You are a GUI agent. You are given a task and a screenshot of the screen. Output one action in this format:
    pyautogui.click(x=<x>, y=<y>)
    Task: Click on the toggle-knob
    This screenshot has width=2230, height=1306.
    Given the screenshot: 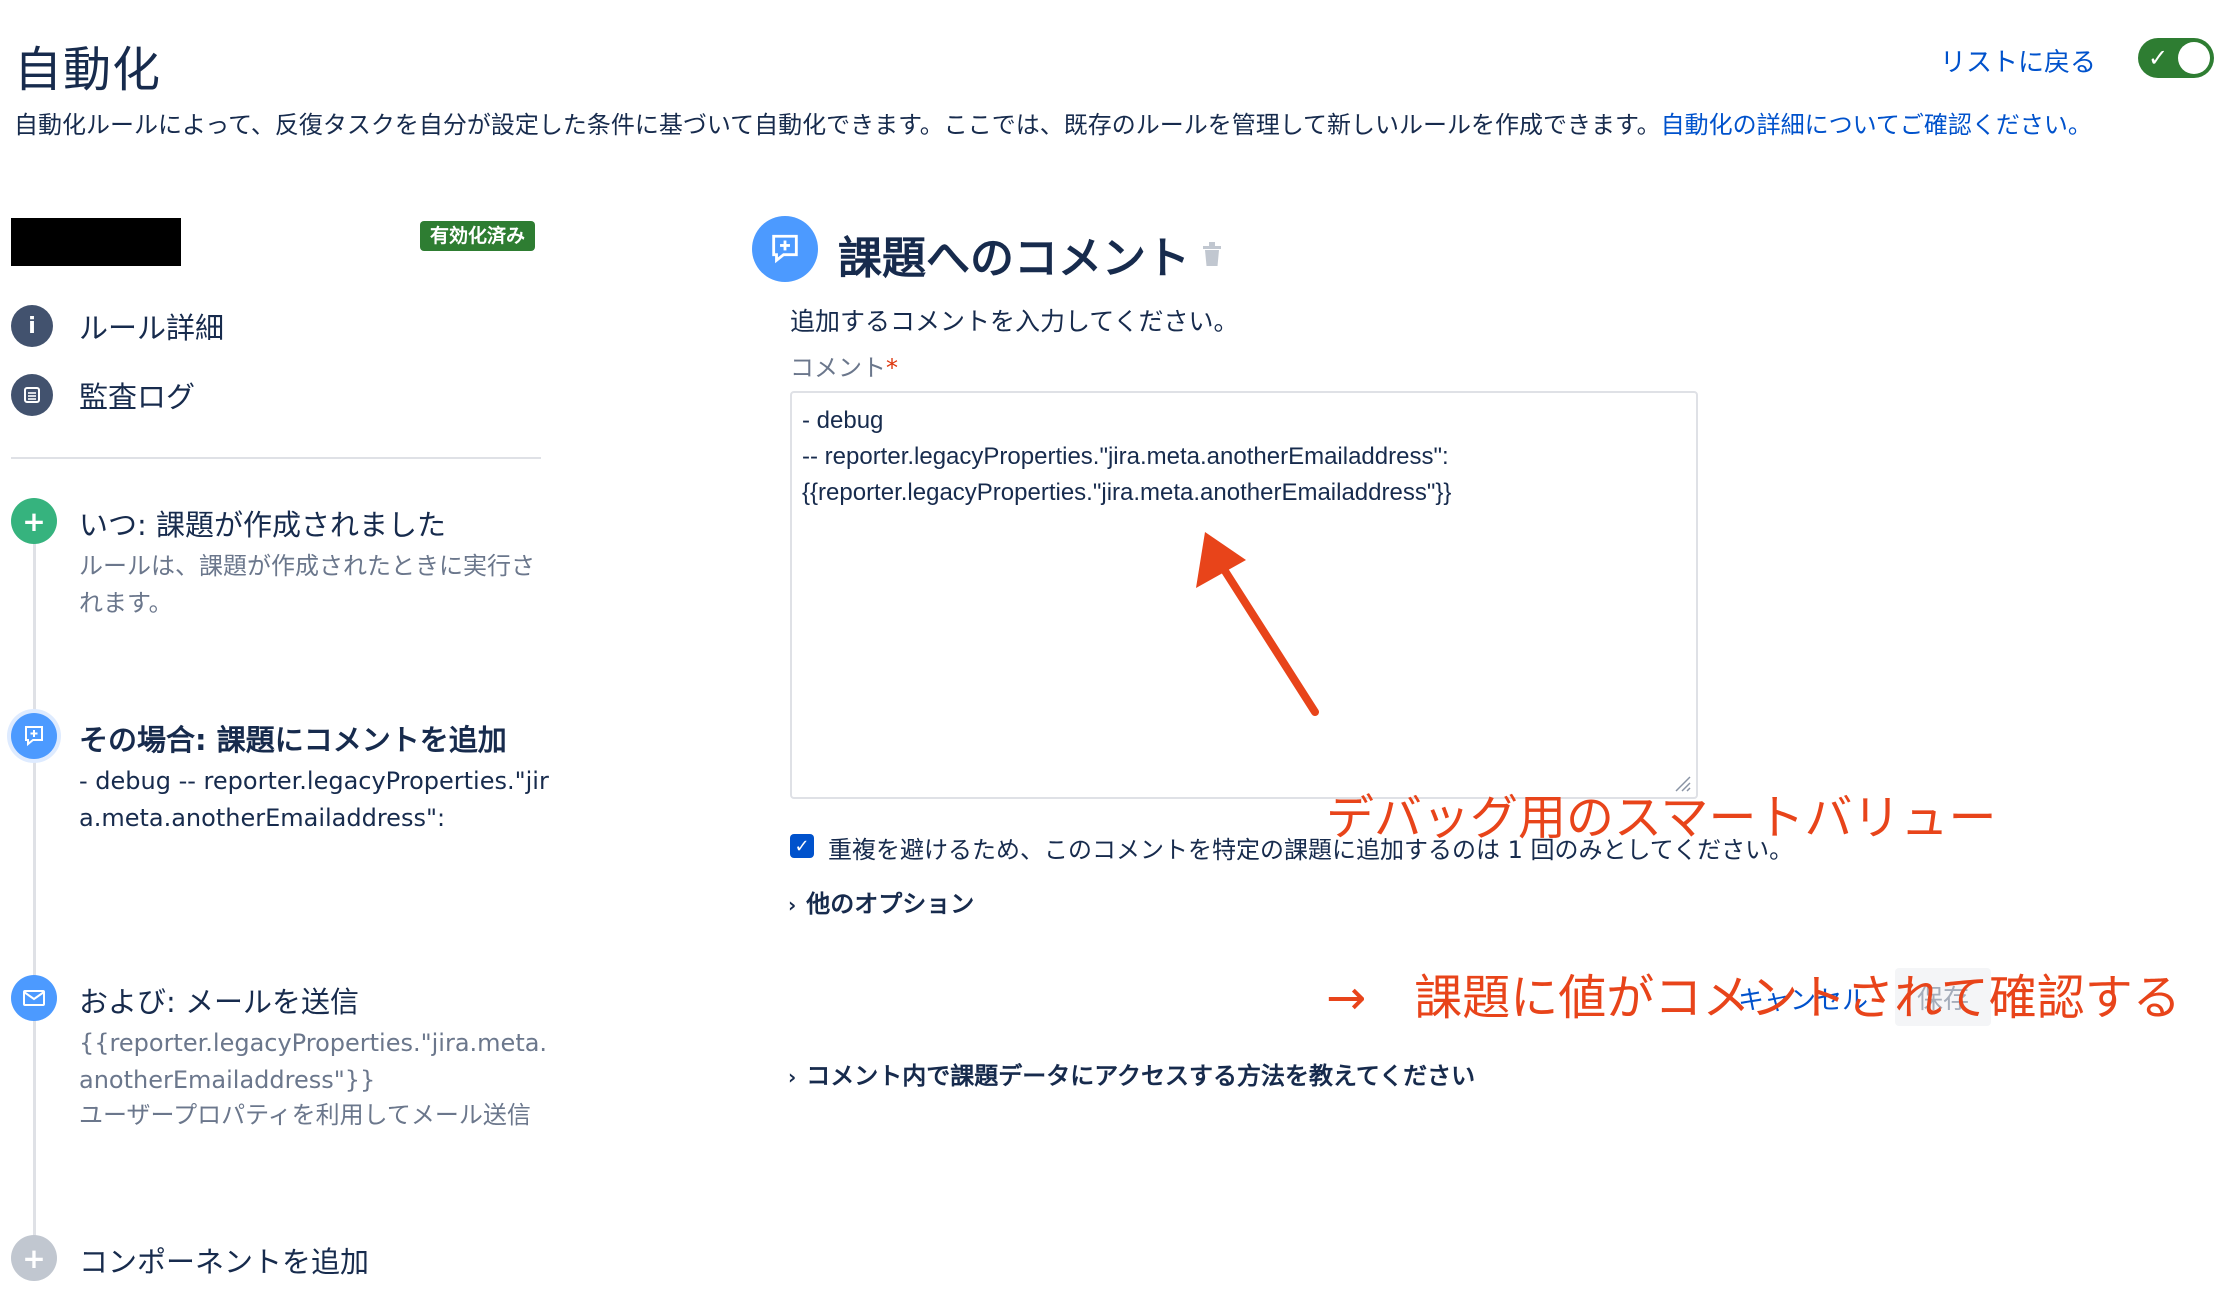 What is the action you would take?
    pyautogui.click(x=2194, y=58)
    